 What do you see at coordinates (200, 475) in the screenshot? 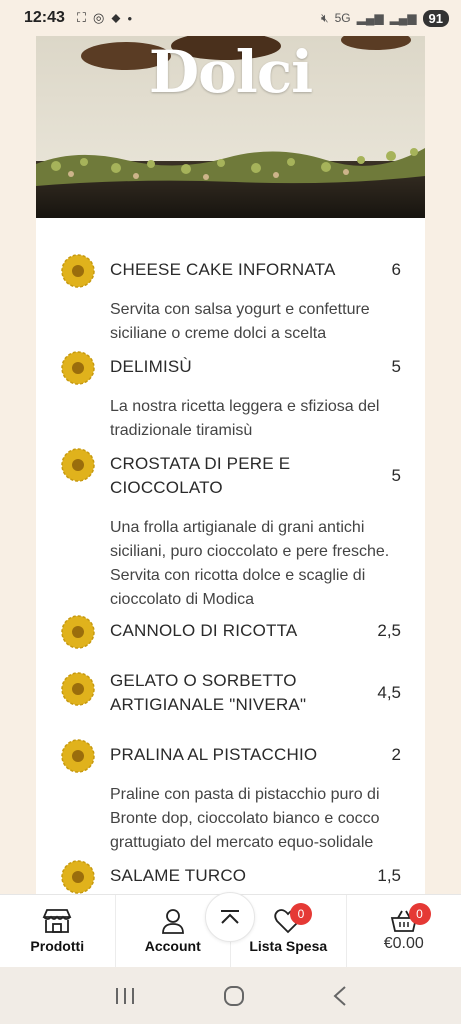
I see `item-name: CROSTATA DI PERE E CIOCCOLATO` at bounding box center [200, 475].